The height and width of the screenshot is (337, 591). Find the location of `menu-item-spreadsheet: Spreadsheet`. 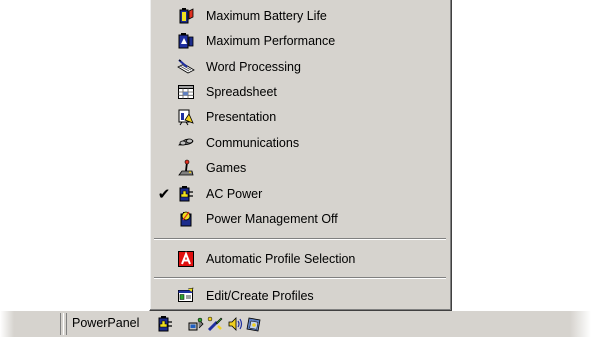

menu-item-spreadsheet: Spreadsheet is located at coordinates (300, 92).